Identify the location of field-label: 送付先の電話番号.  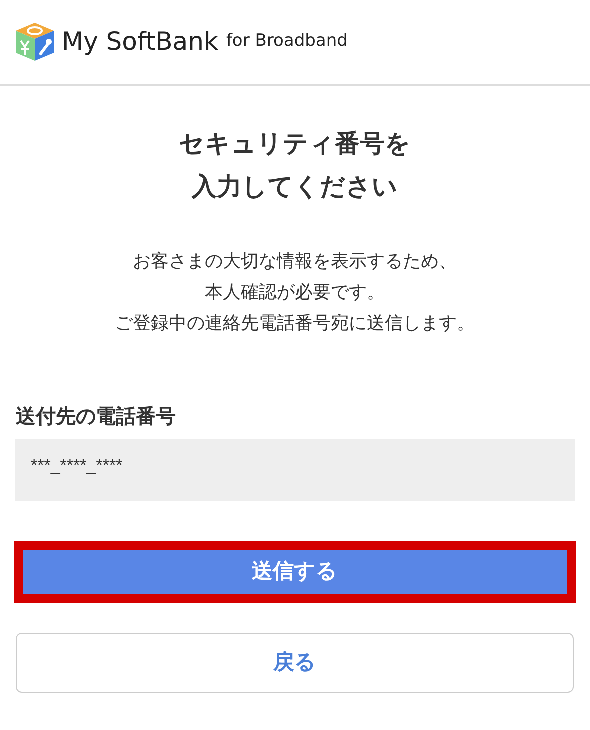
(96, 416).